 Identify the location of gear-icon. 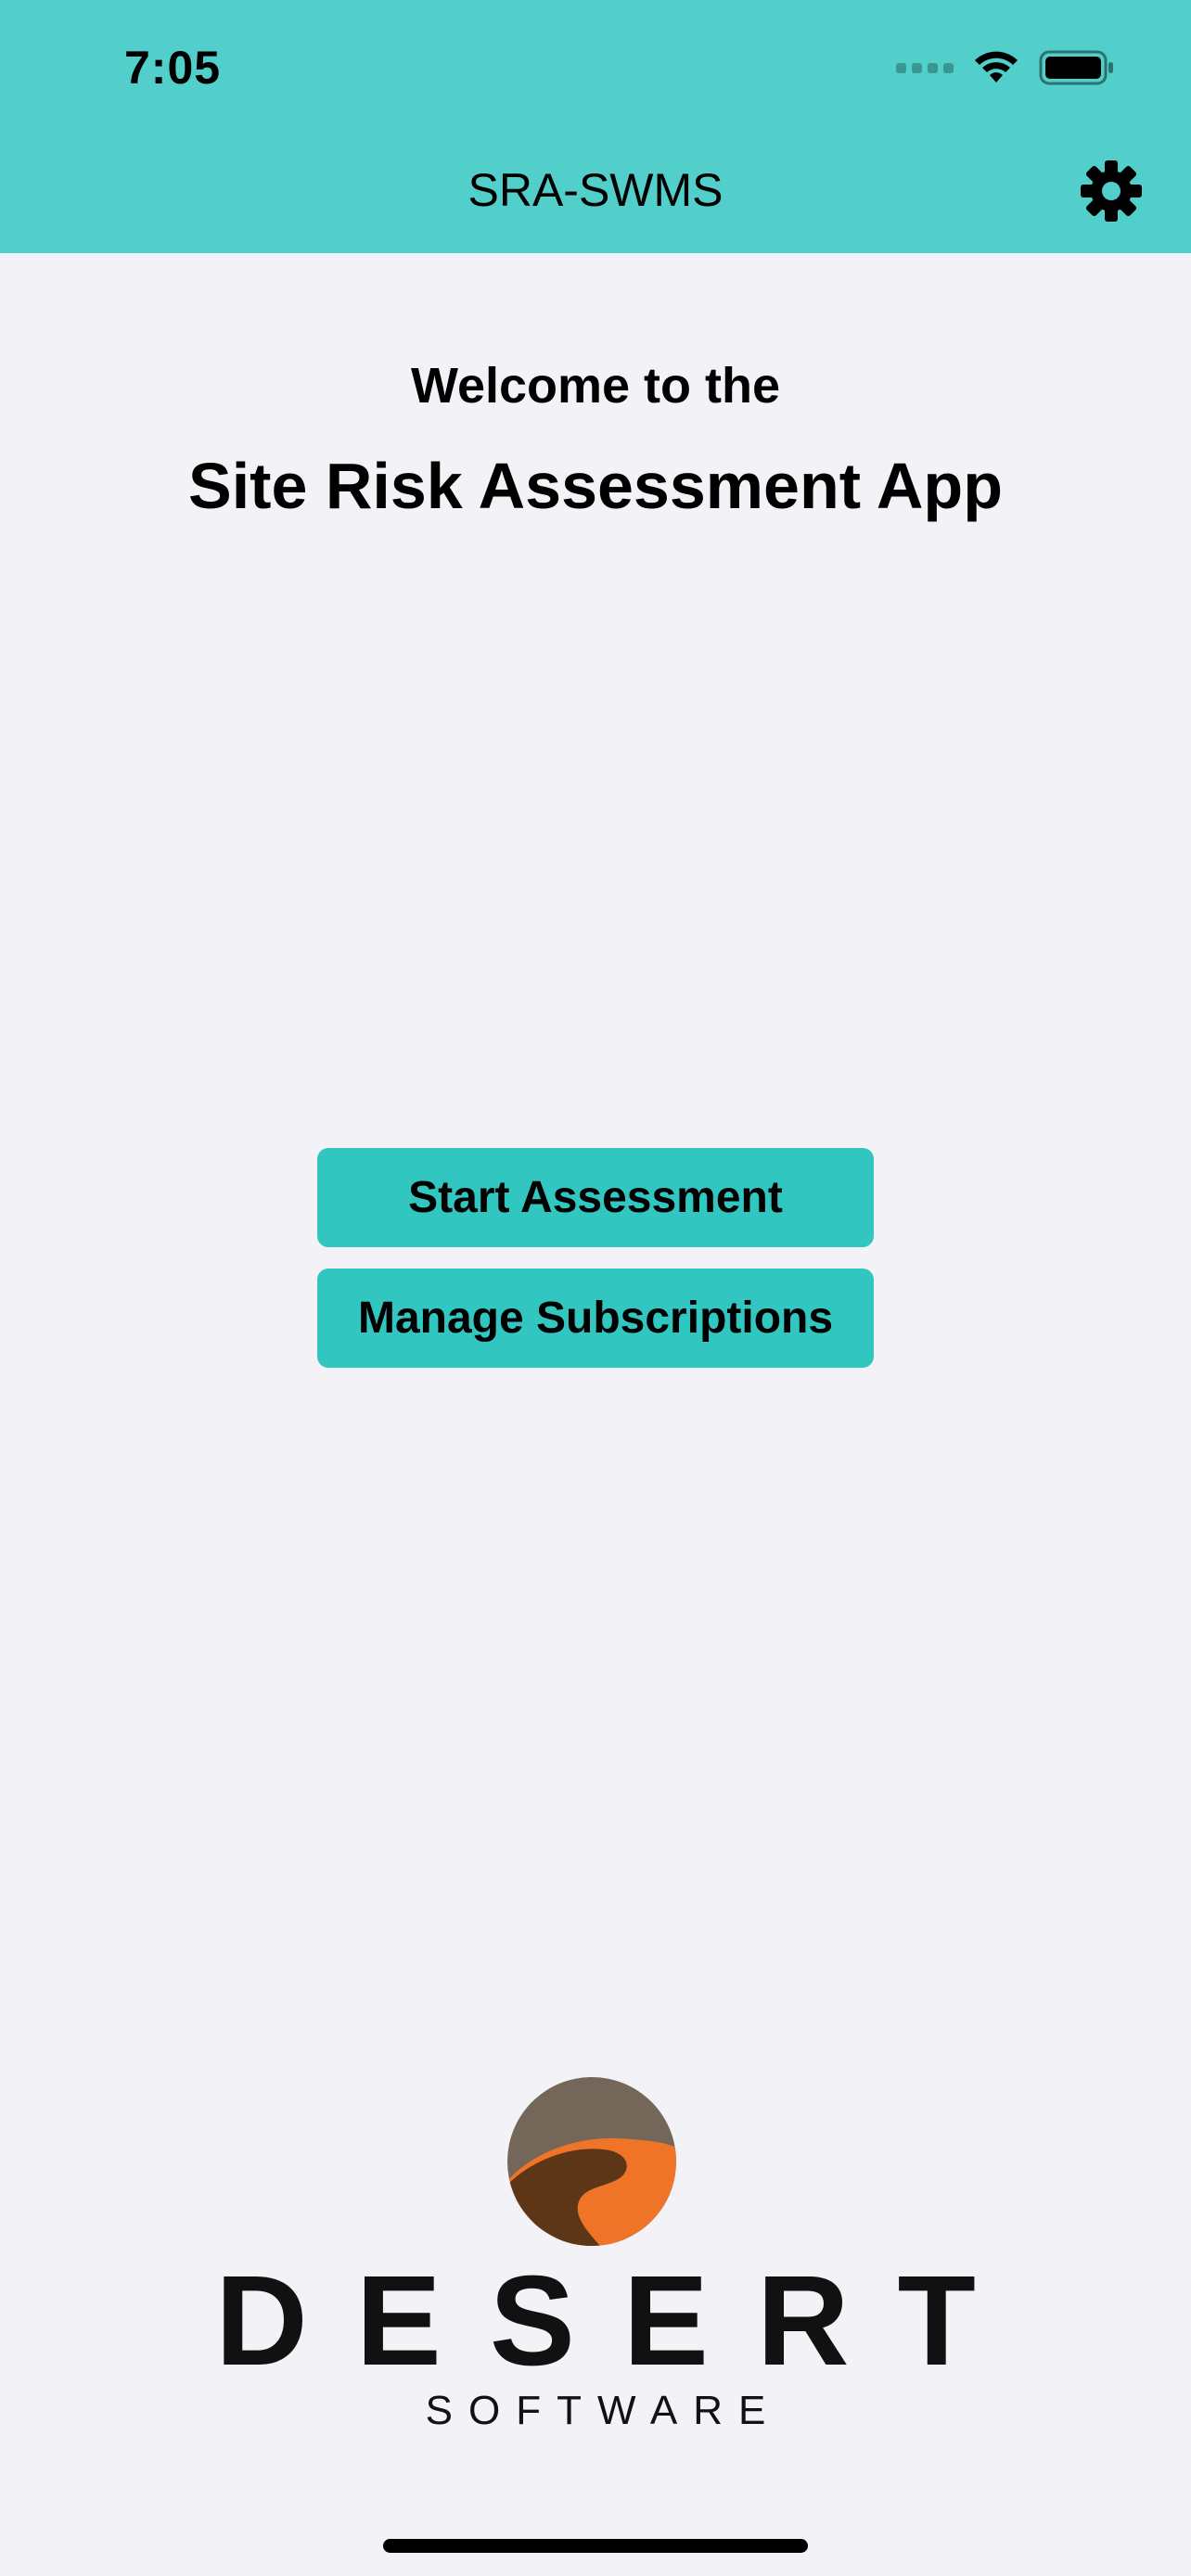
(1111, 191).